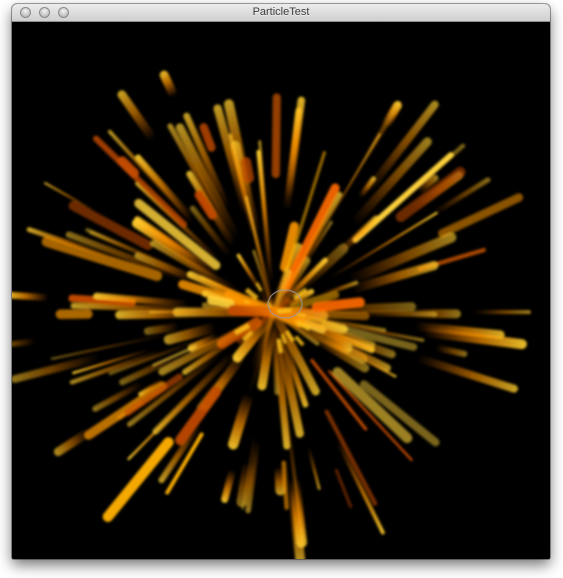 Image resolution: width=563 pixels, height=578 pixels. I want to click on title-bar: ParticleTest, so click(281, 13).